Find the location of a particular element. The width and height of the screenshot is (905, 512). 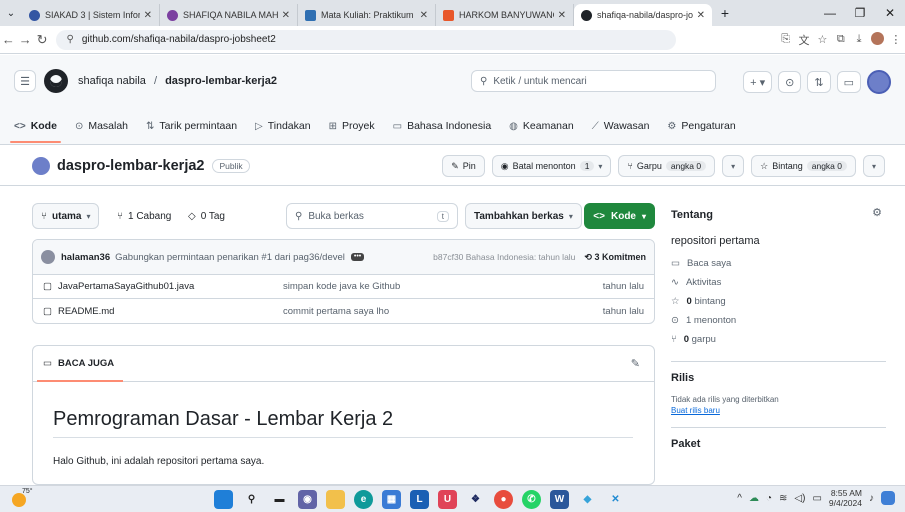

watchers-link: ⊙ 1 menonton is located at coordinates (778, 320).